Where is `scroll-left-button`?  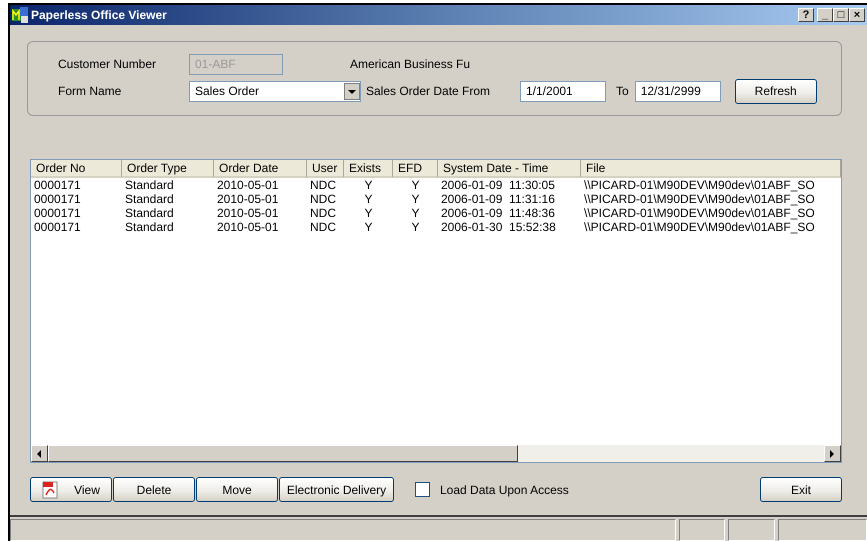
scroll-left-button is located at coordinates (39, 453).